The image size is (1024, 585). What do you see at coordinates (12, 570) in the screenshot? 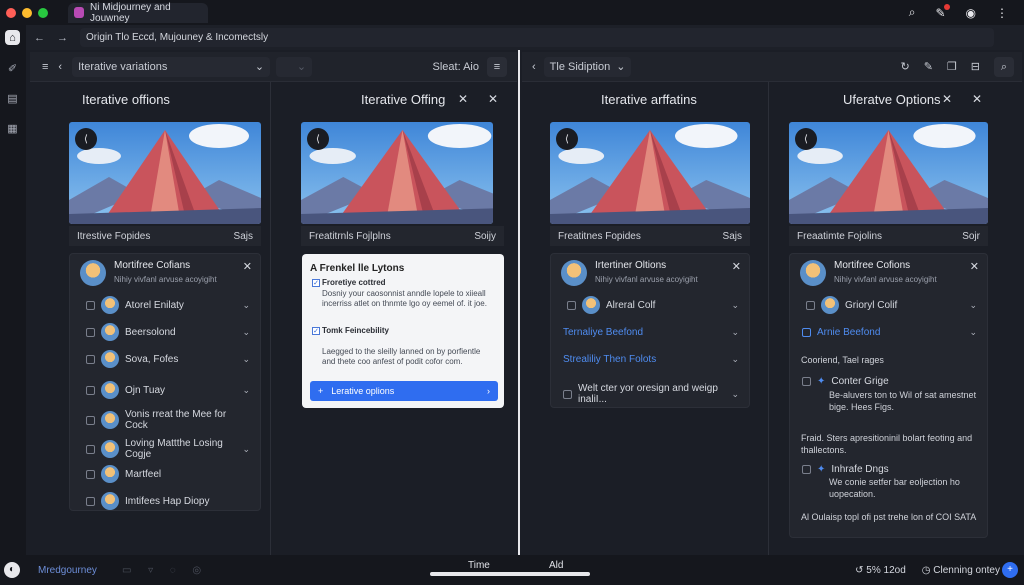
I see `app-logo-icon: ◐` at bounding box center [12, 570].